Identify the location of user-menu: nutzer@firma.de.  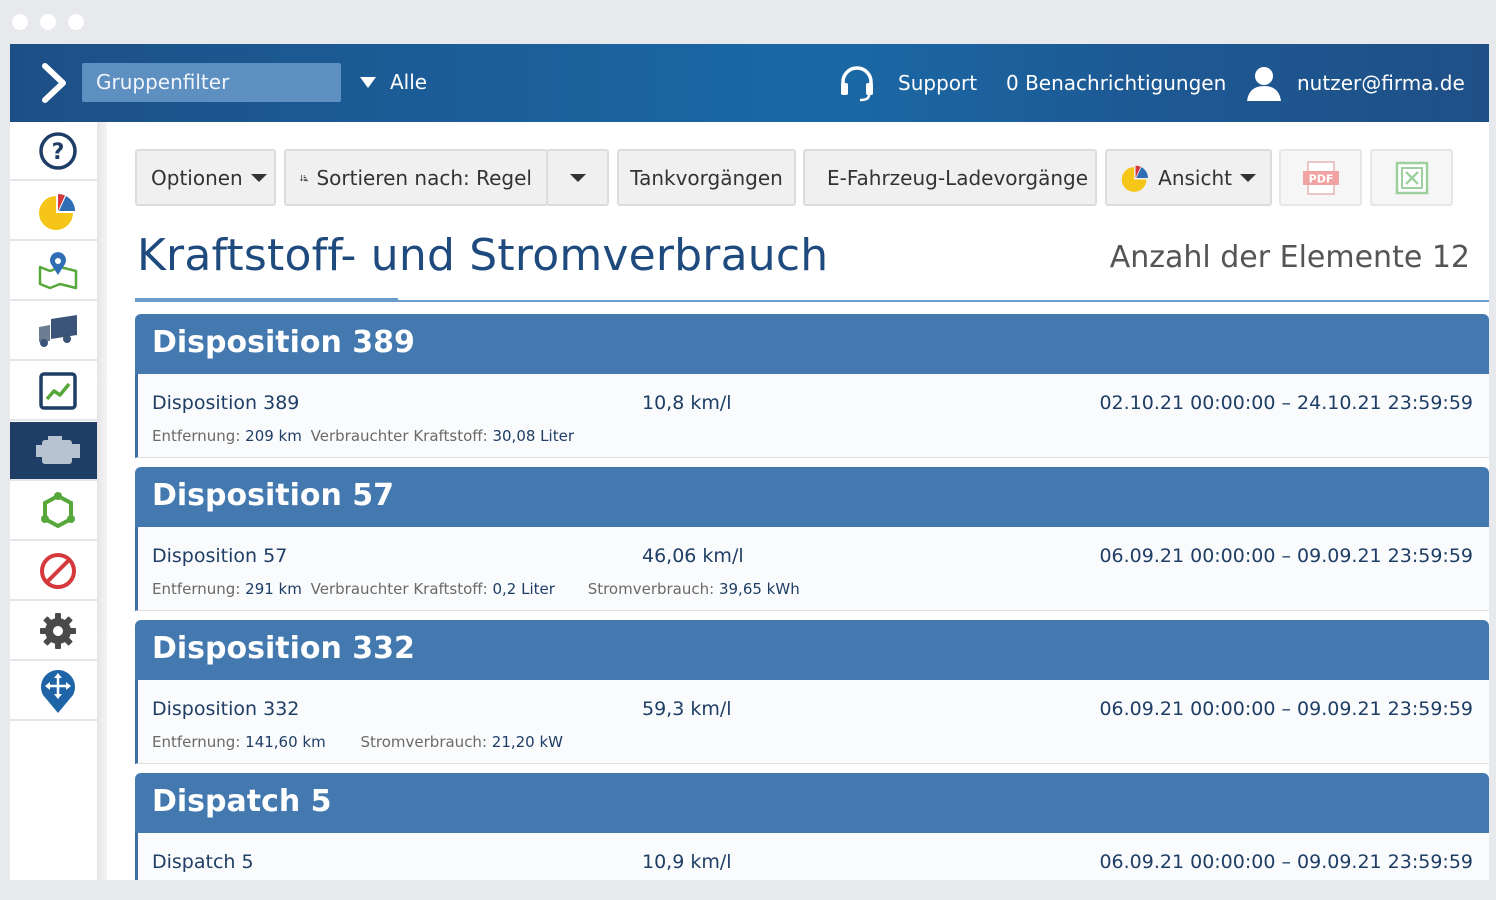
(1355, 83).